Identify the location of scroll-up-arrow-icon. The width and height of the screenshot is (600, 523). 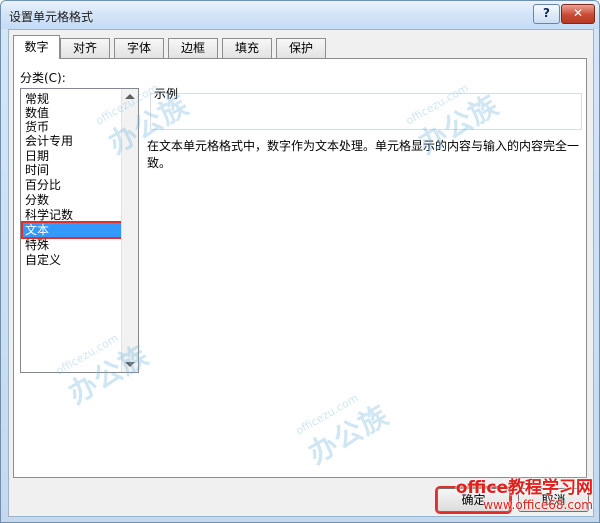
(130, 96).